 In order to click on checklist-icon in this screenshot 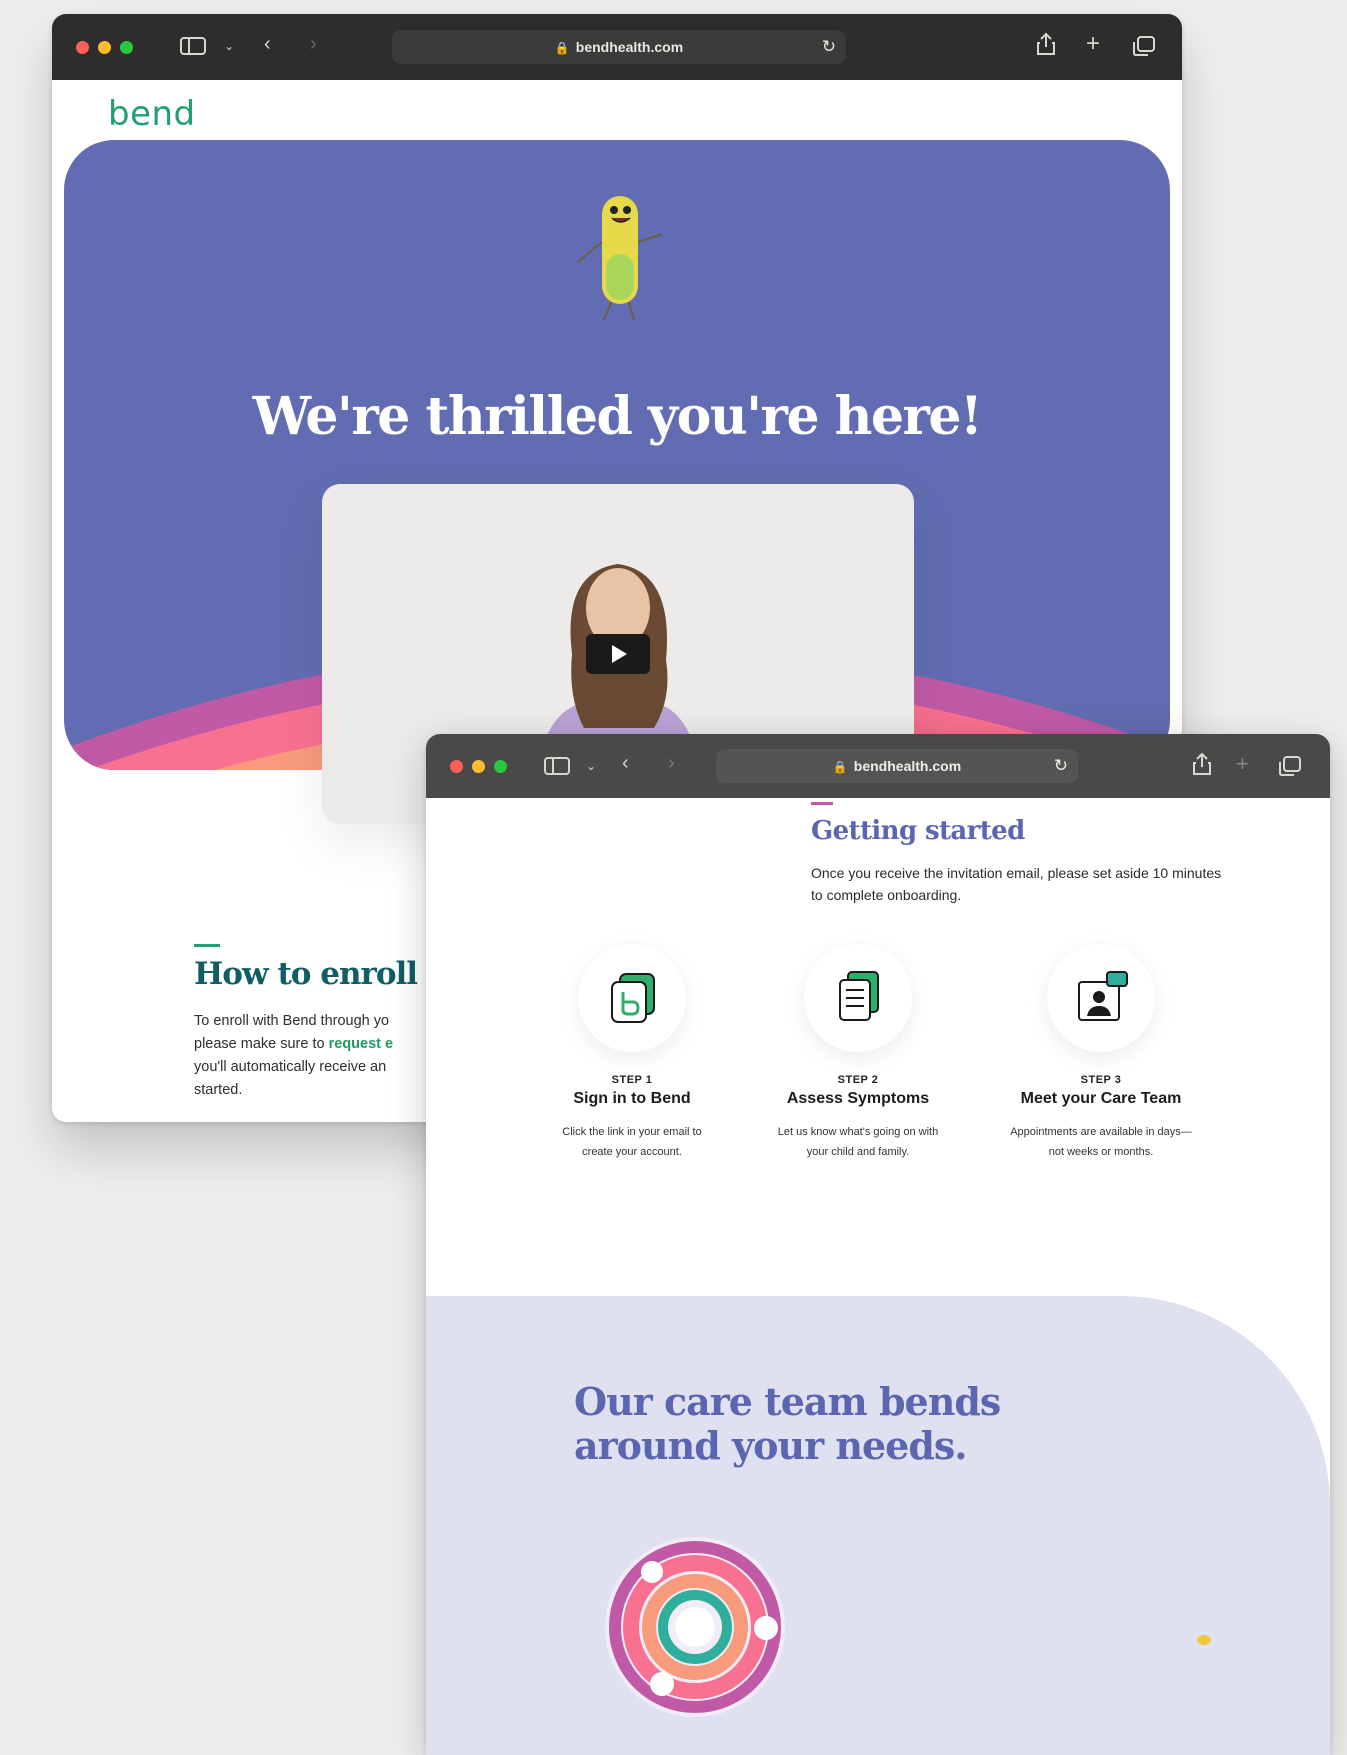, I will do `click(859, 996)`.